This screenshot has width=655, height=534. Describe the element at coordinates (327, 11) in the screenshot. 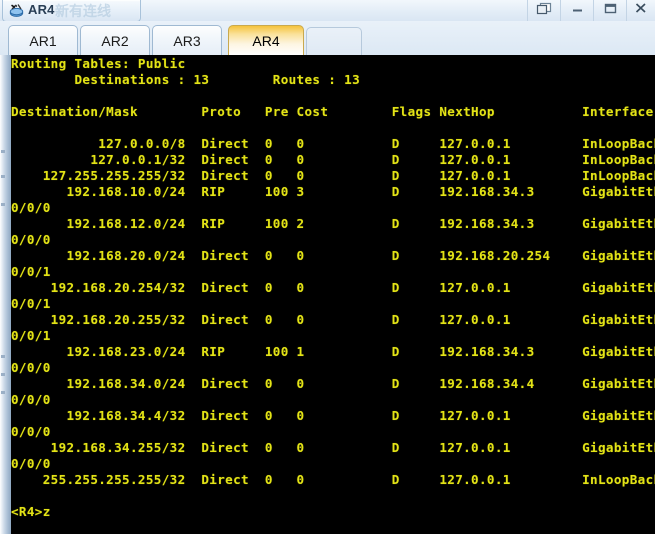

I see `title-bar: 新有连线 AR4` at that location.